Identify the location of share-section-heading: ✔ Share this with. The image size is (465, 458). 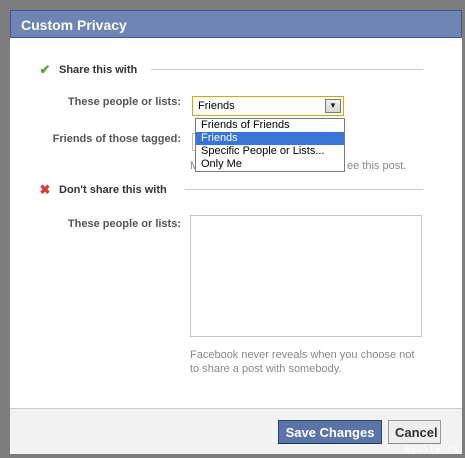
(88, 70).